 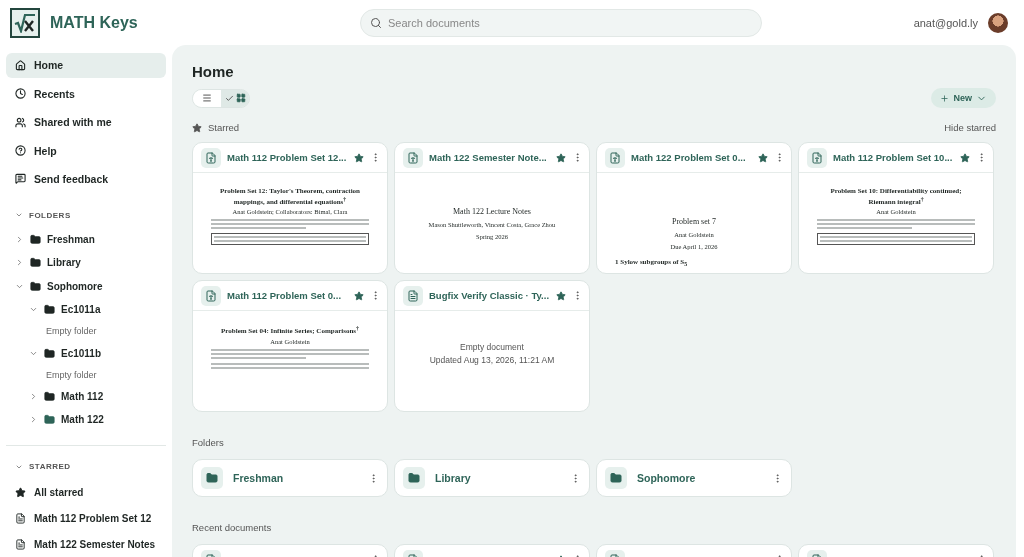 What do you see at coordinates (82, 396) in the screenshot?
I see `folder-name: Math 112` at bounding box center [82, 396].